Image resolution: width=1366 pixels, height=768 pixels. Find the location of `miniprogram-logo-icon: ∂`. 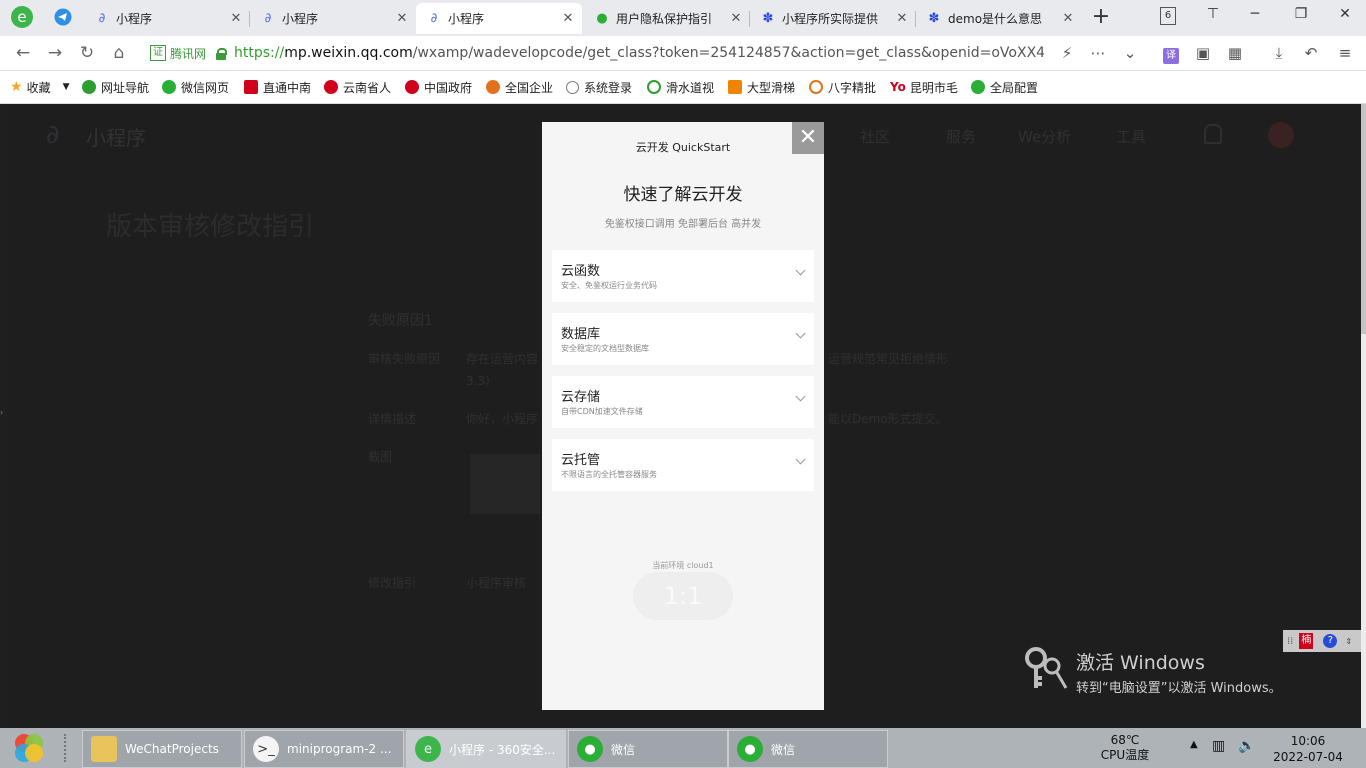

miniprogram-logo-icon: ∂ is located at coordinates (53, 135).